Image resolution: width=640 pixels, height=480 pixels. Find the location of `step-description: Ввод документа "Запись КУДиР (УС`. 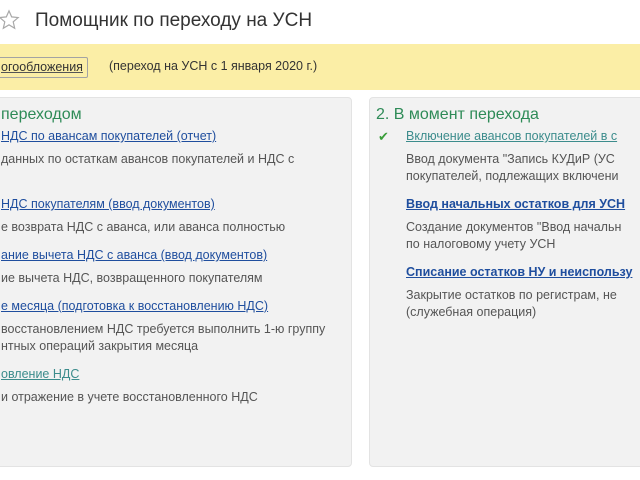

step-description: Ввод документа "Запись КУДиР (УС is located at coordinates (510, 159).